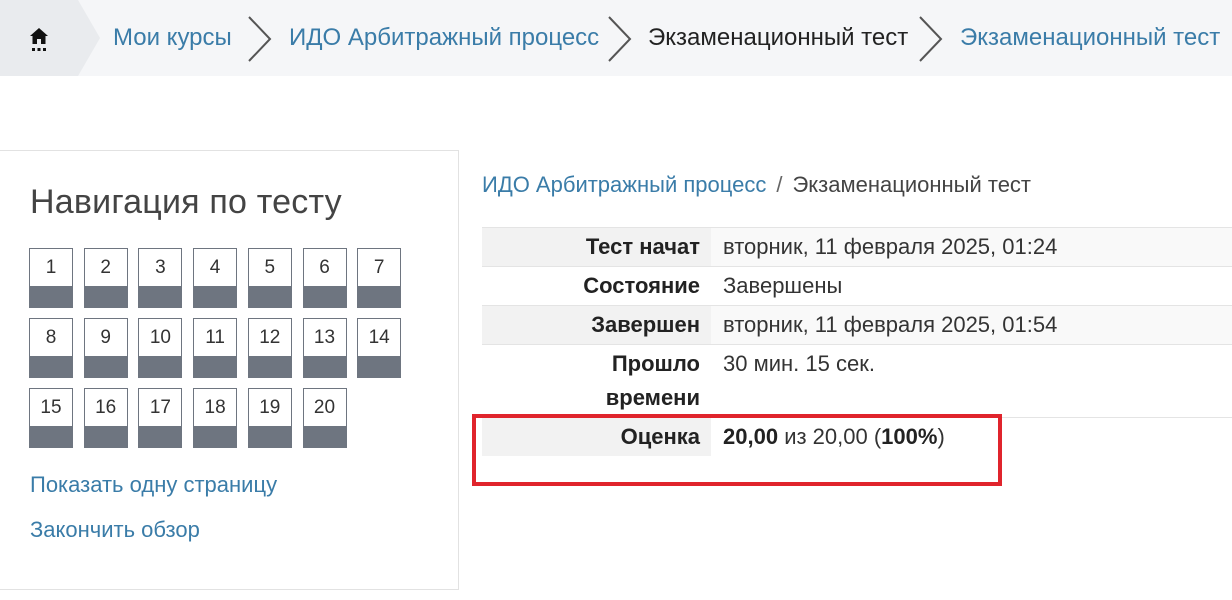 This screenshot has height=600, width=1232. I want to click on question-button-2: 2, so click(105, 278).